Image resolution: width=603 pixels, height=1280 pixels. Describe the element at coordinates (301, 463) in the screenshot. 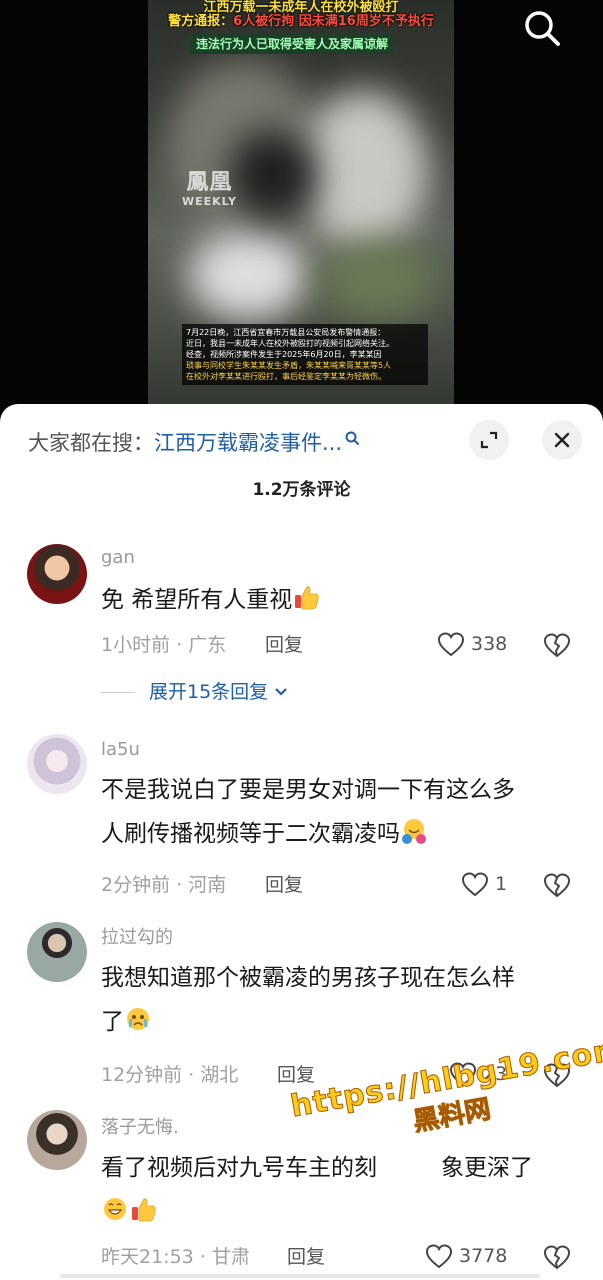

I see `comment-sheet-header: 大家都在搜：江西万载霸凌事件... 1.2万条评论` at that location.